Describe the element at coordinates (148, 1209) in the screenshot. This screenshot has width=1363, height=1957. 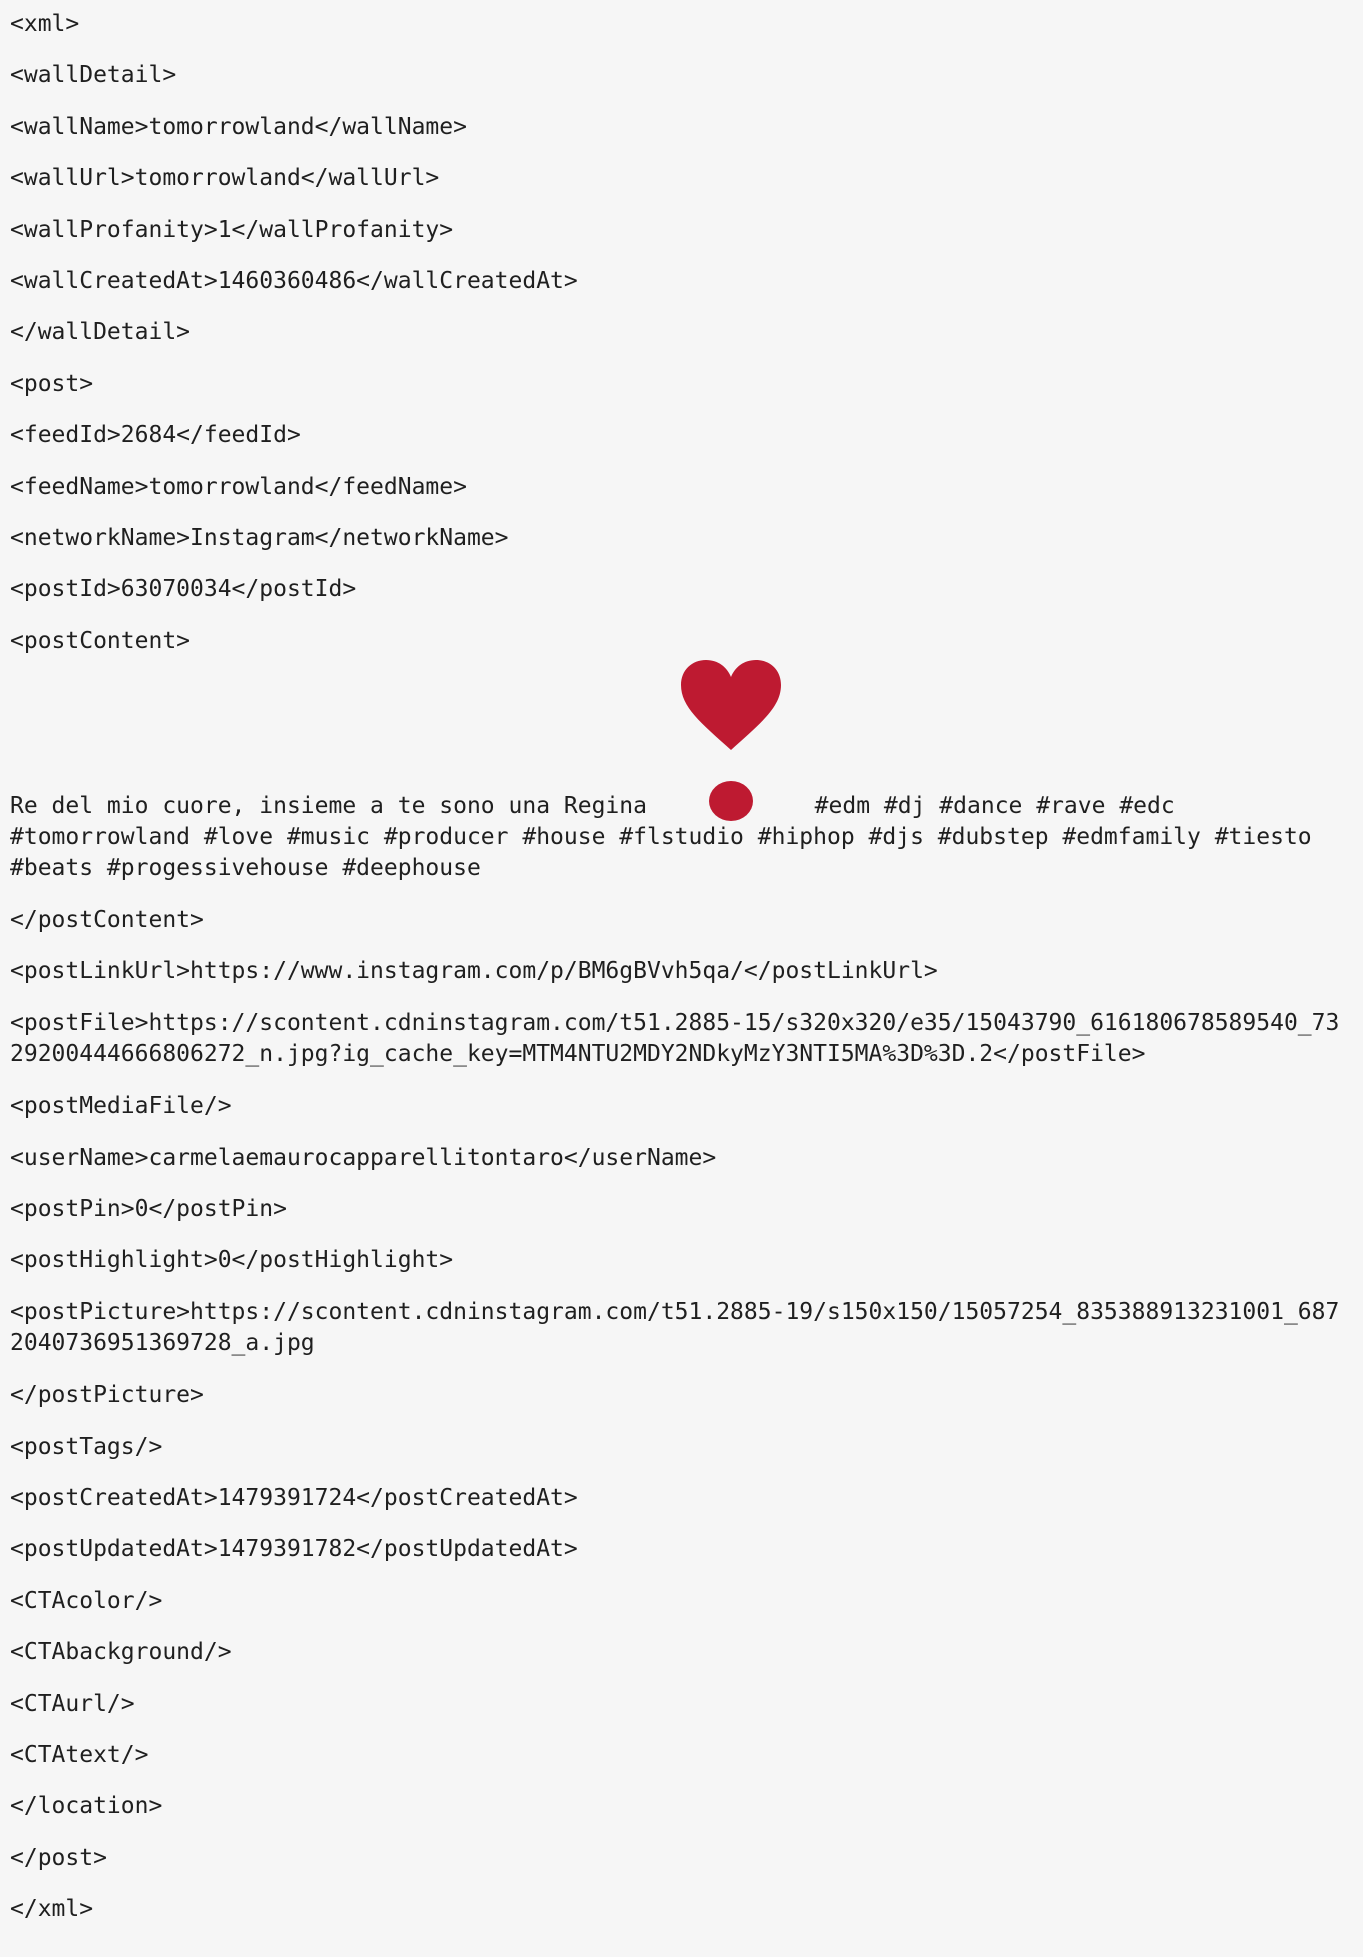
I see `post-pin-line: <postPin>0</postPin>` at that location.